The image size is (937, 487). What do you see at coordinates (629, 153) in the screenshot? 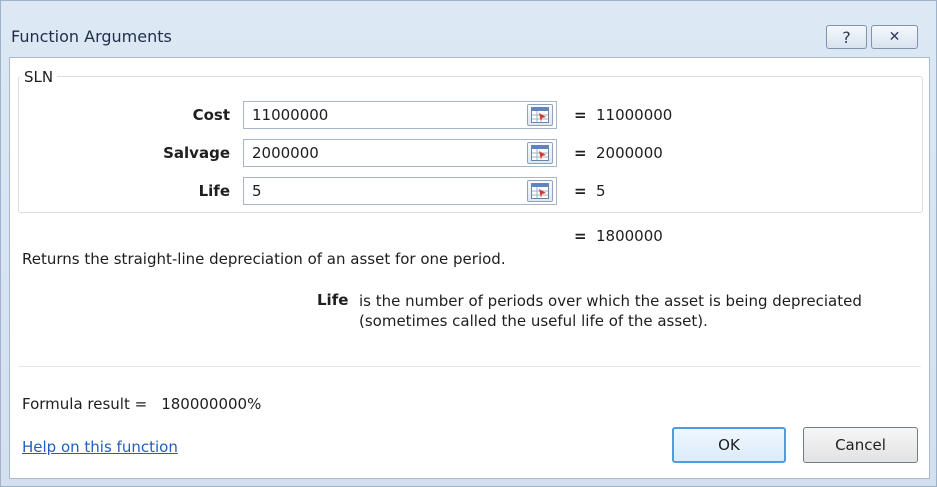
I see `salvage-result: 2000000` at bounding box center [629, 153].